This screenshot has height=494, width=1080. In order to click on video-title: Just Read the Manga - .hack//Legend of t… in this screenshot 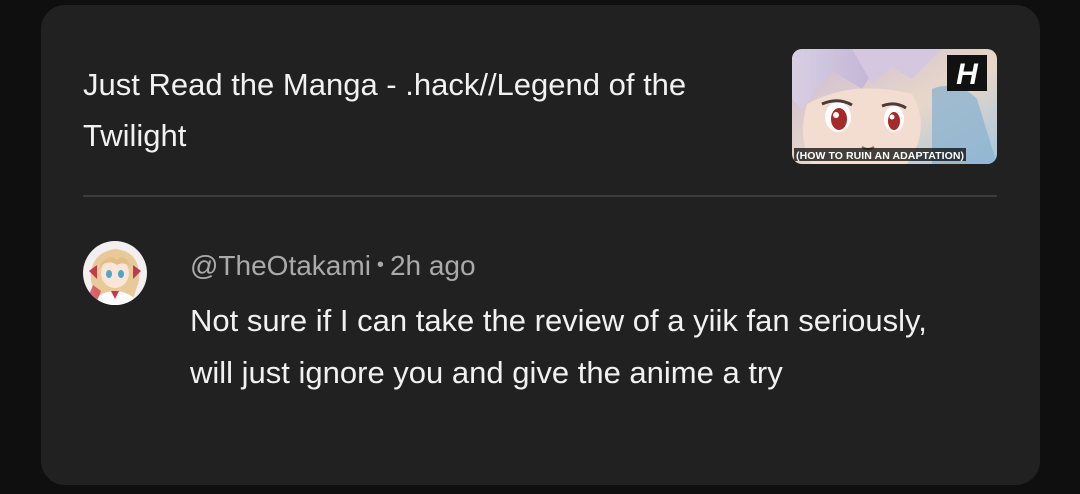, I will do `click(423, 110)`.